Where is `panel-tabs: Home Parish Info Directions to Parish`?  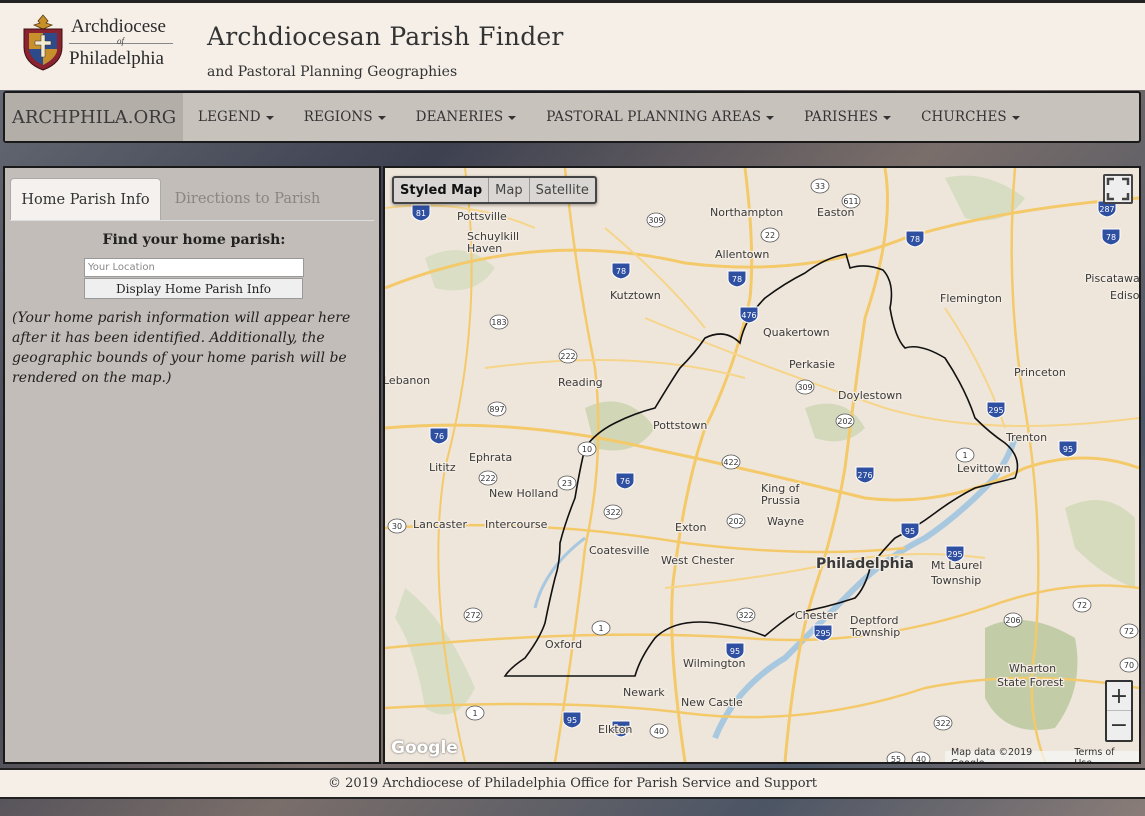 panel-tabs: Home Parish Info Directions to Parish is located at coordinates (192, 198).